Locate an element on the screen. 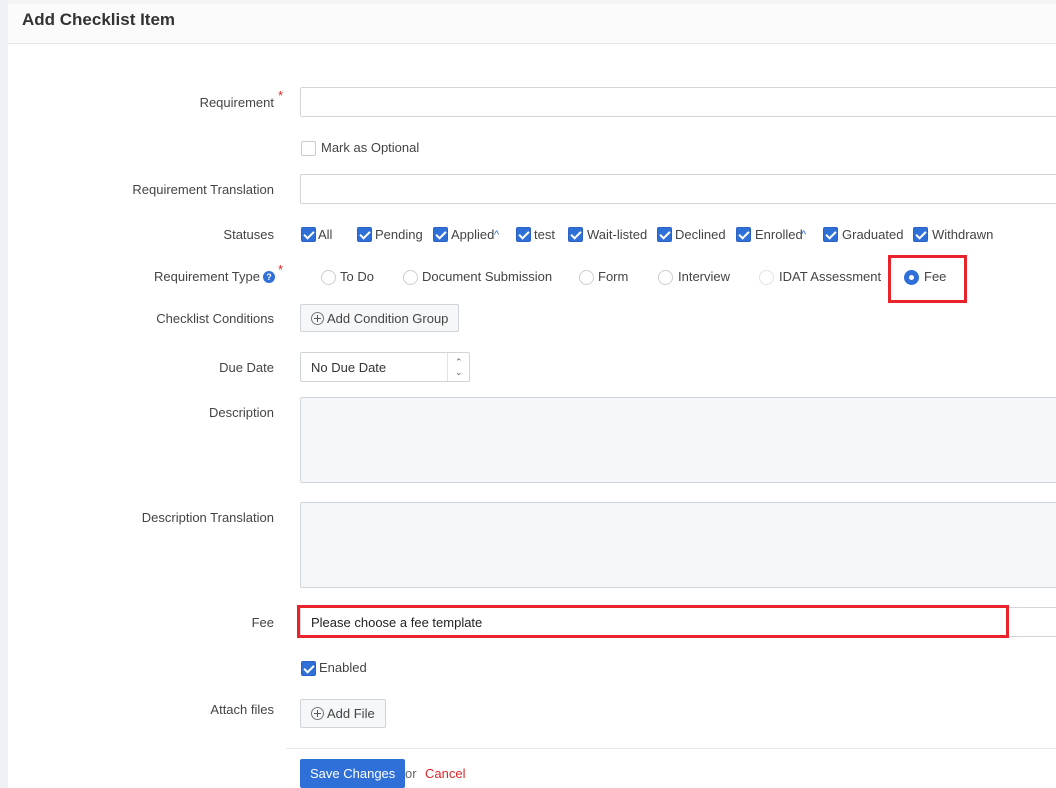 This screenshot has height=788, width=1056. radio-to-do is located at coordinates (328, 277).